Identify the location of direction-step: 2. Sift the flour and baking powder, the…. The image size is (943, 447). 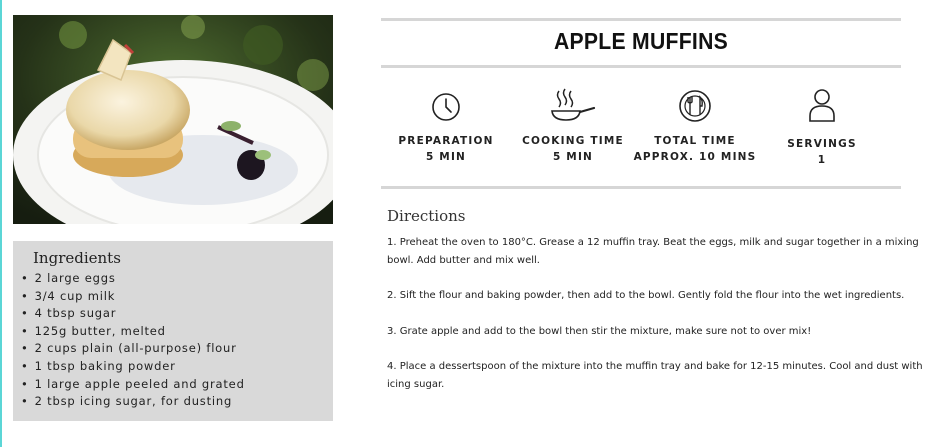
(646, 295).